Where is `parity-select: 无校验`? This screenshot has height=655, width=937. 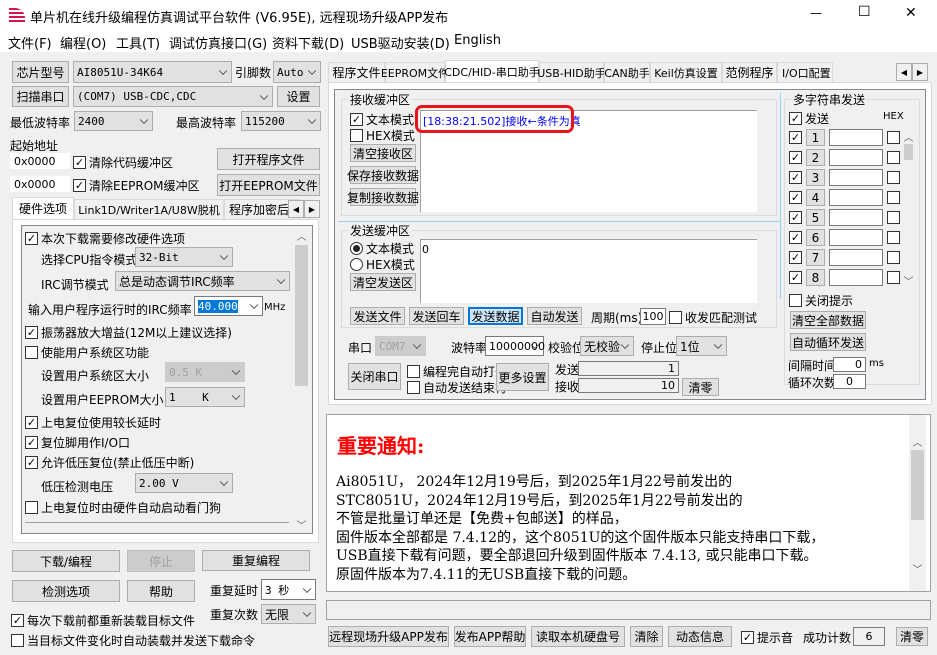 parity-select: 无校验 is located at coordinates (607, 346).